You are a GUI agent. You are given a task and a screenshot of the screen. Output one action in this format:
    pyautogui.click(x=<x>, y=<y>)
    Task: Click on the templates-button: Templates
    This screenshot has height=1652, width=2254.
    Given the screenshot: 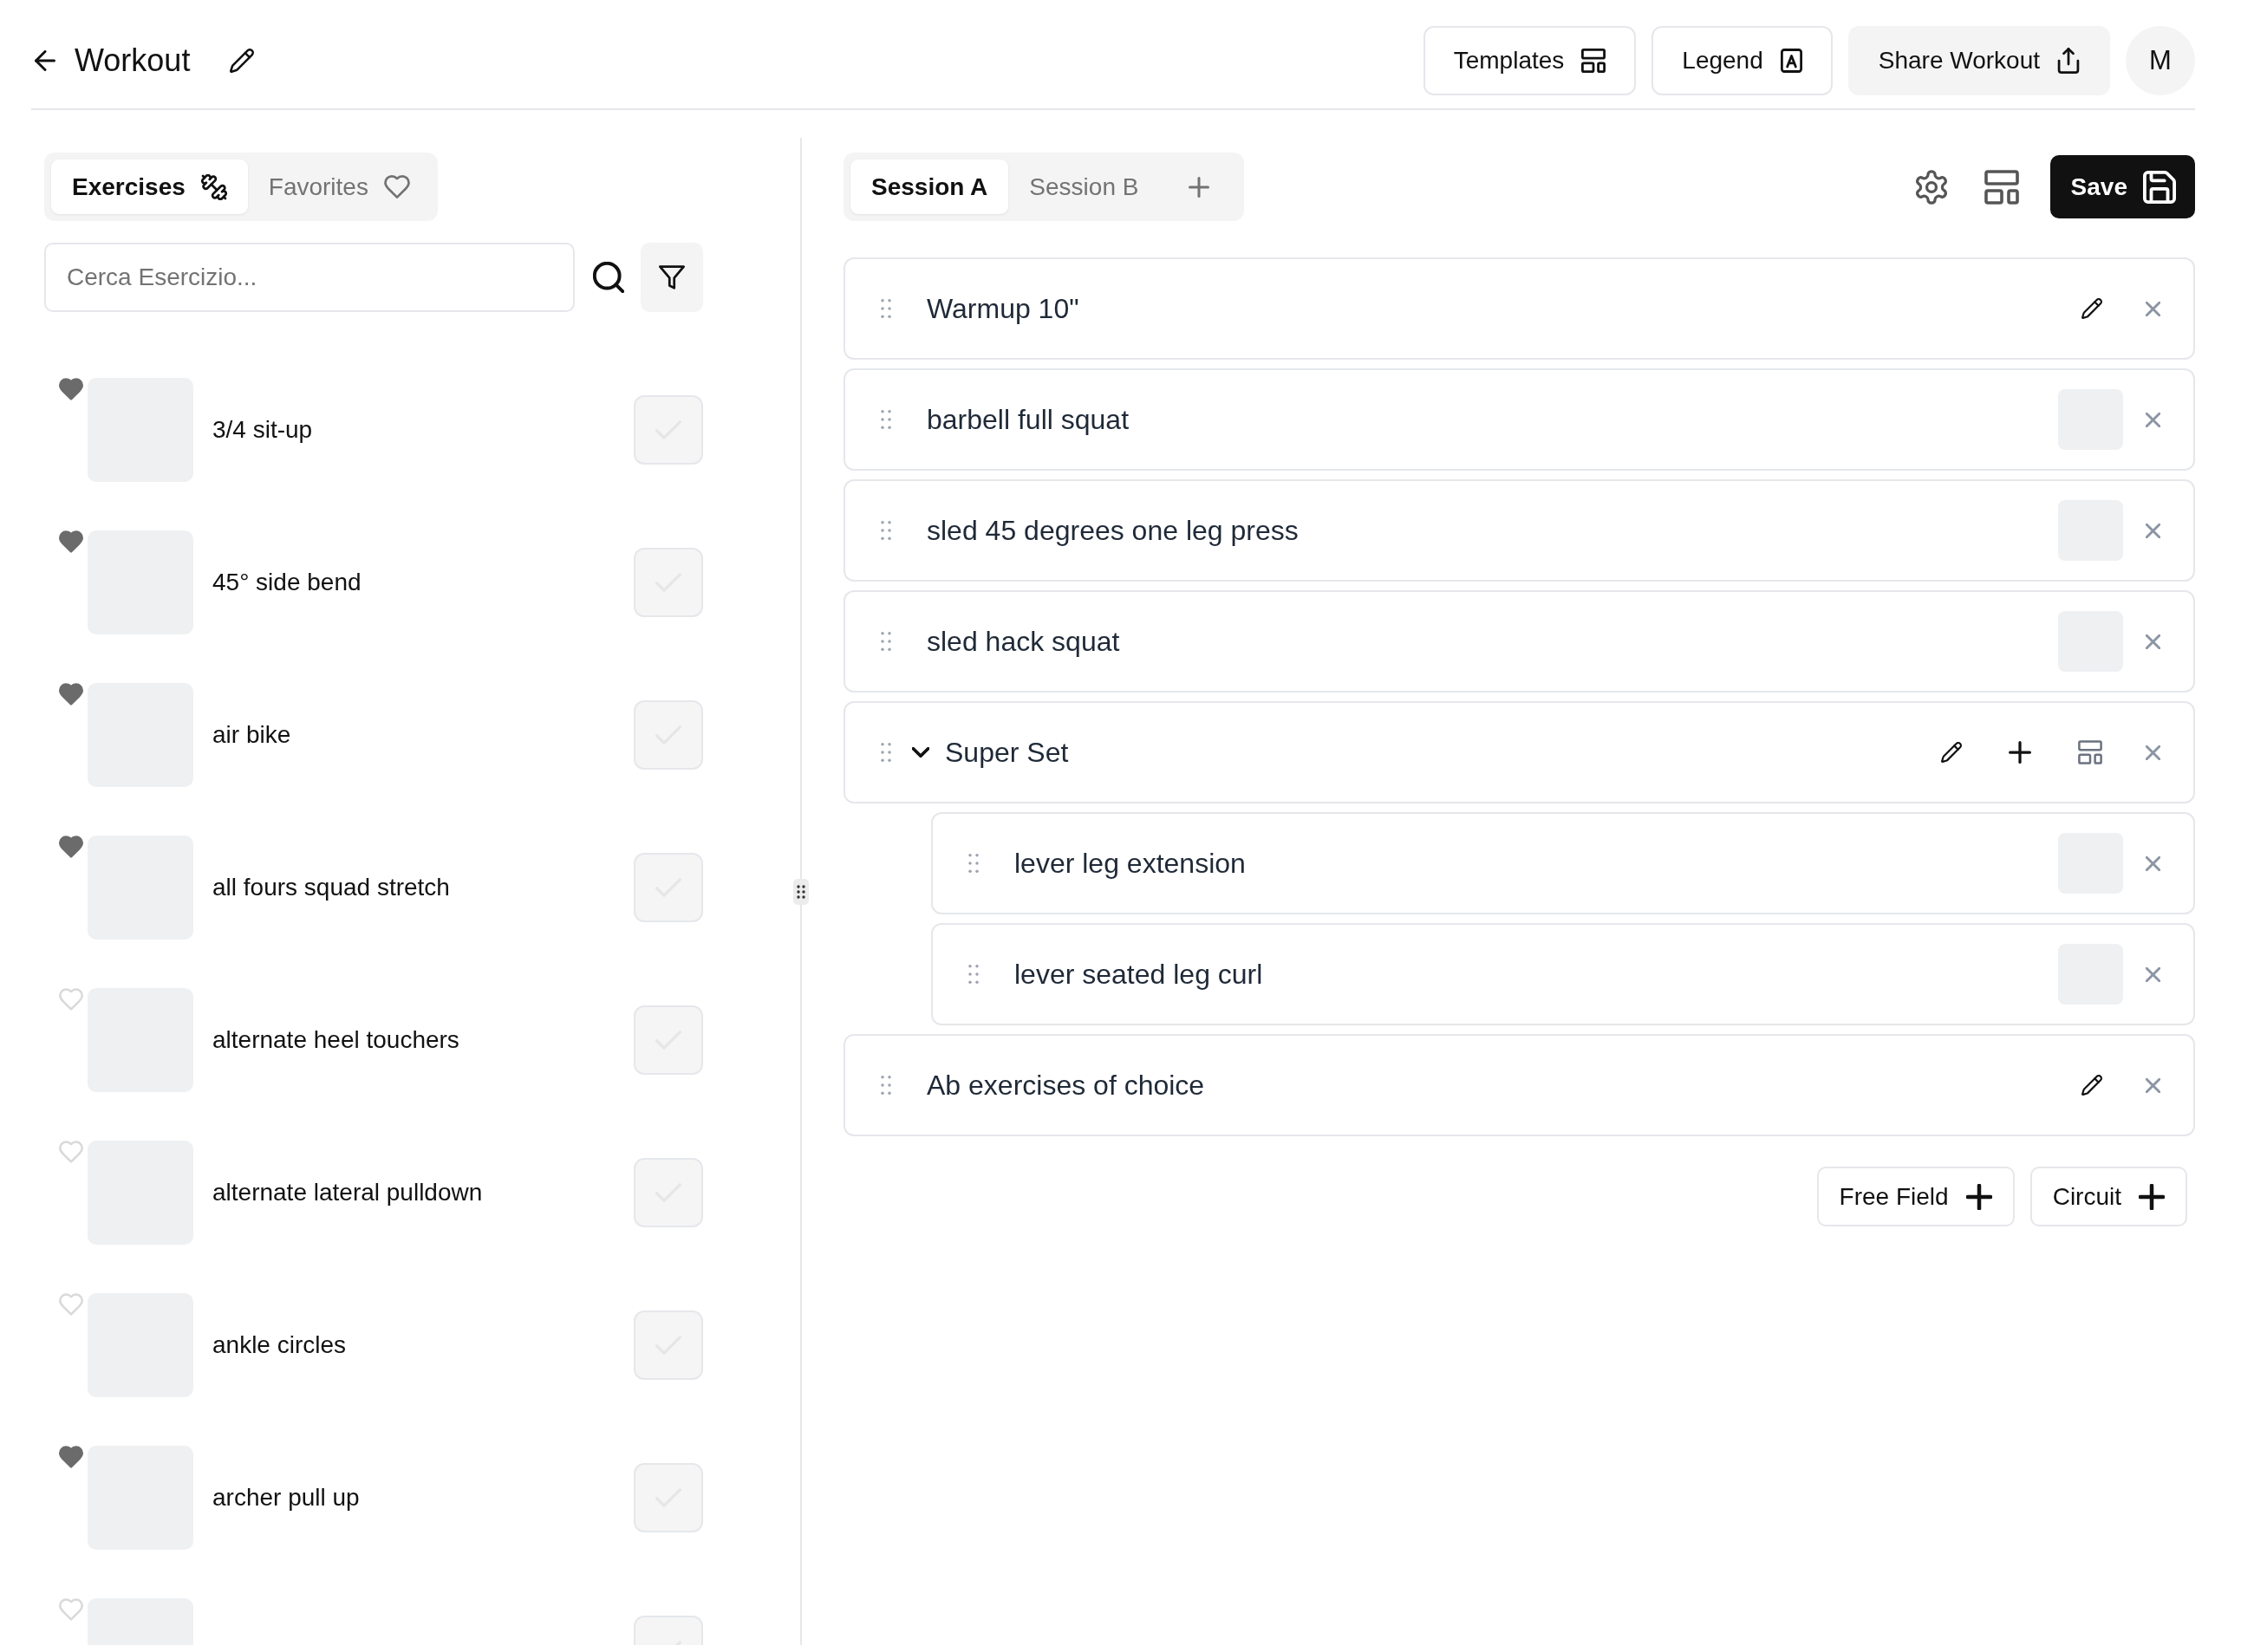 What is the action you would take?
    pyautogui.click(x=1530, y=60)
    